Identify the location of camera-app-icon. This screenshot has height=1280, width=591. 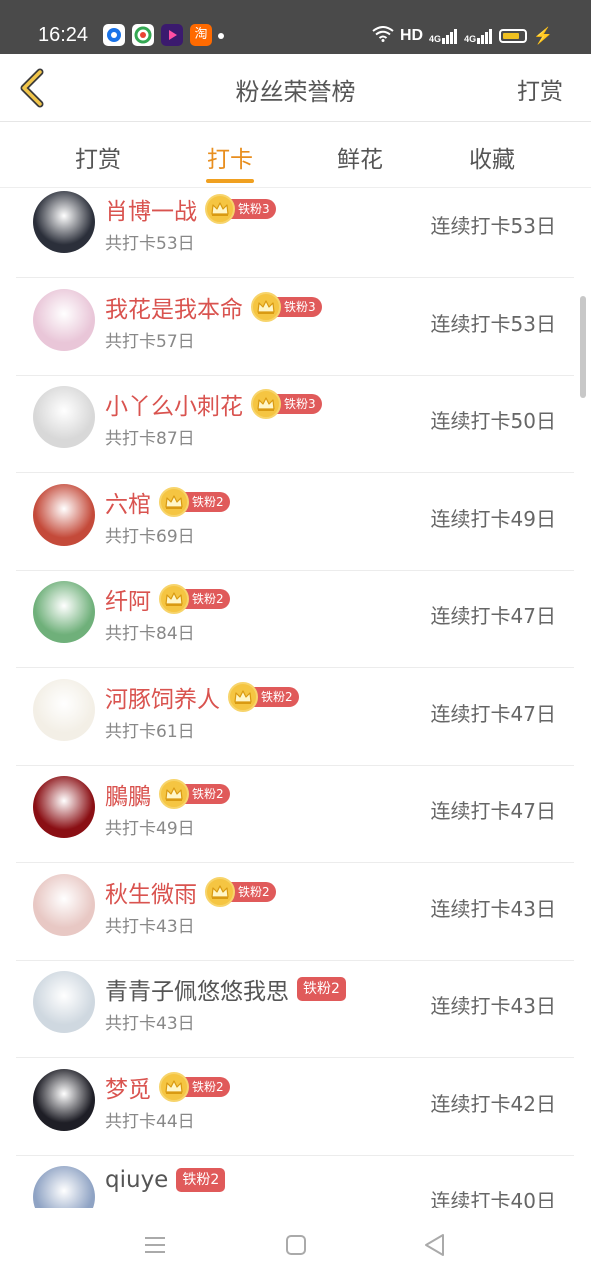
(143, 35).